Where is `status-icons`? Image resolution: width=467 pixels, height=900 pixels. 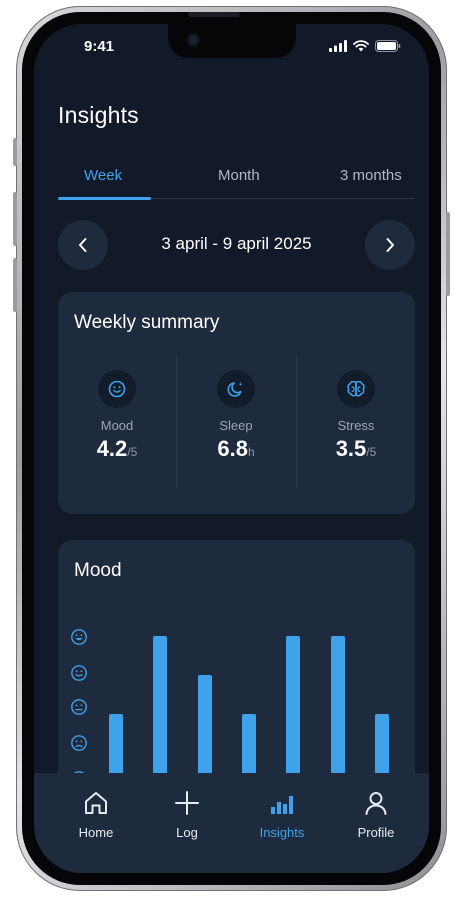
status-icons is located at coordinates (365, 46).